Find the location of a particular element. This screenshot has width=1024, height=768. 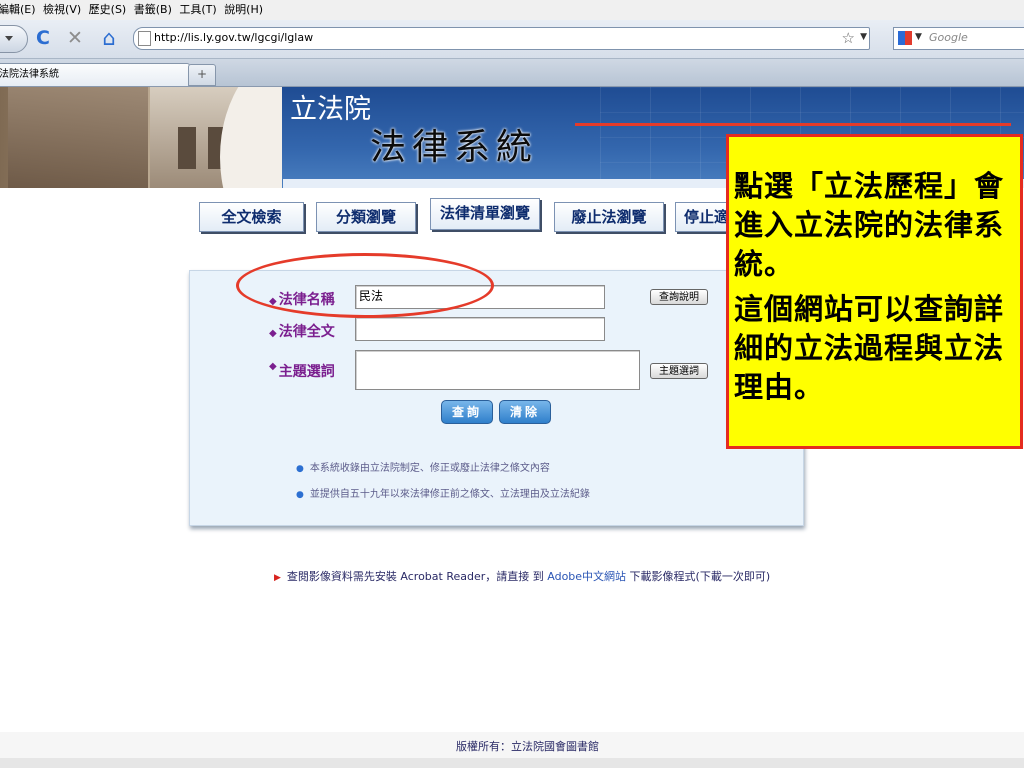

stop-icon: ✕ is located at coordinates (75, 38).